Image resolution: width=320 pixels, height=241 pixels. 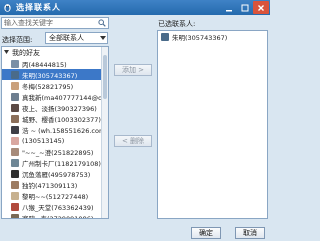 I want to click on cancel-button-label: 取消, so click(x=250, y=233).